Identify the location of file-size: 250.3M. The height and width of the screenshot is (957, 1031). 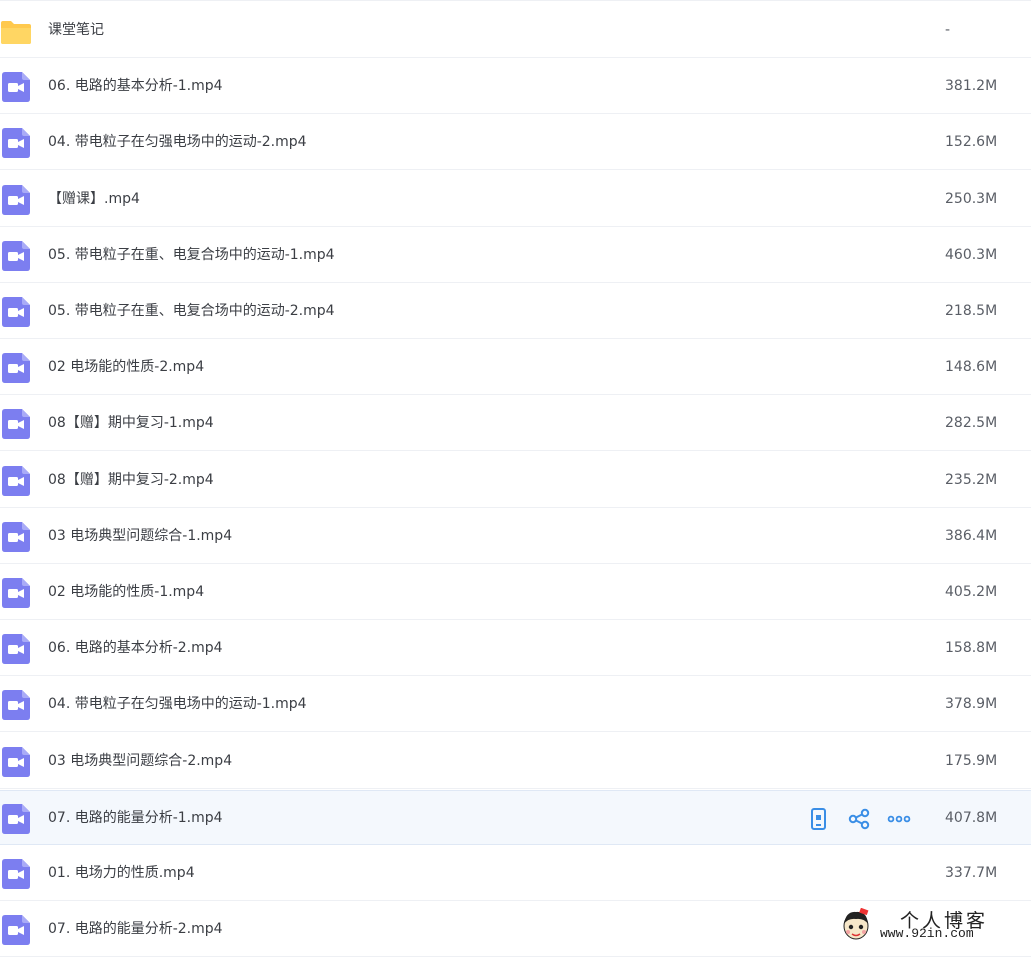
(971, 198).